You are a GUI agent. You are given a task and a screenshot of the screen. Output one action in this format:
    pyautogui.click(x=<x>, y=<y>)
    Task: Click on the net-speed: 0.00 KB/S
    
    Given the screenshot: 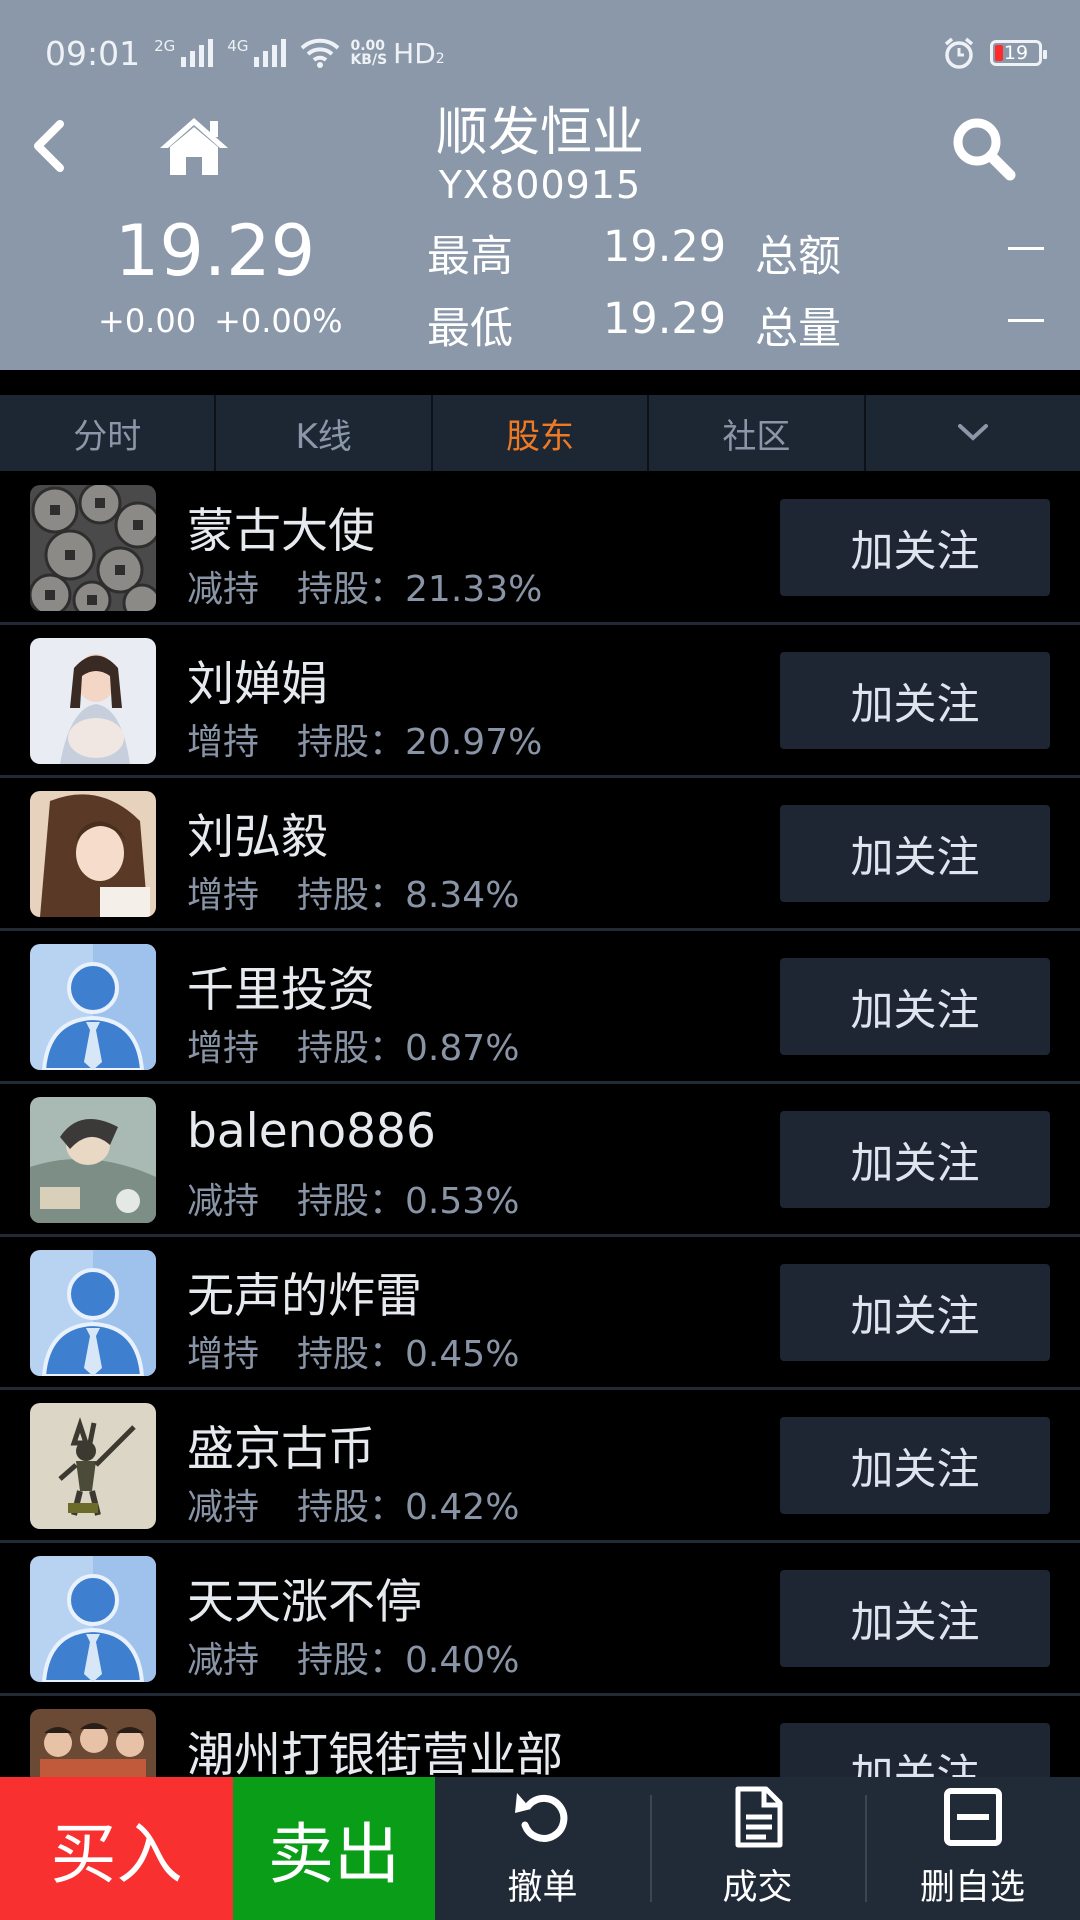 What is the action you would take?
    pyautogui.click(x=368, y=53)
    